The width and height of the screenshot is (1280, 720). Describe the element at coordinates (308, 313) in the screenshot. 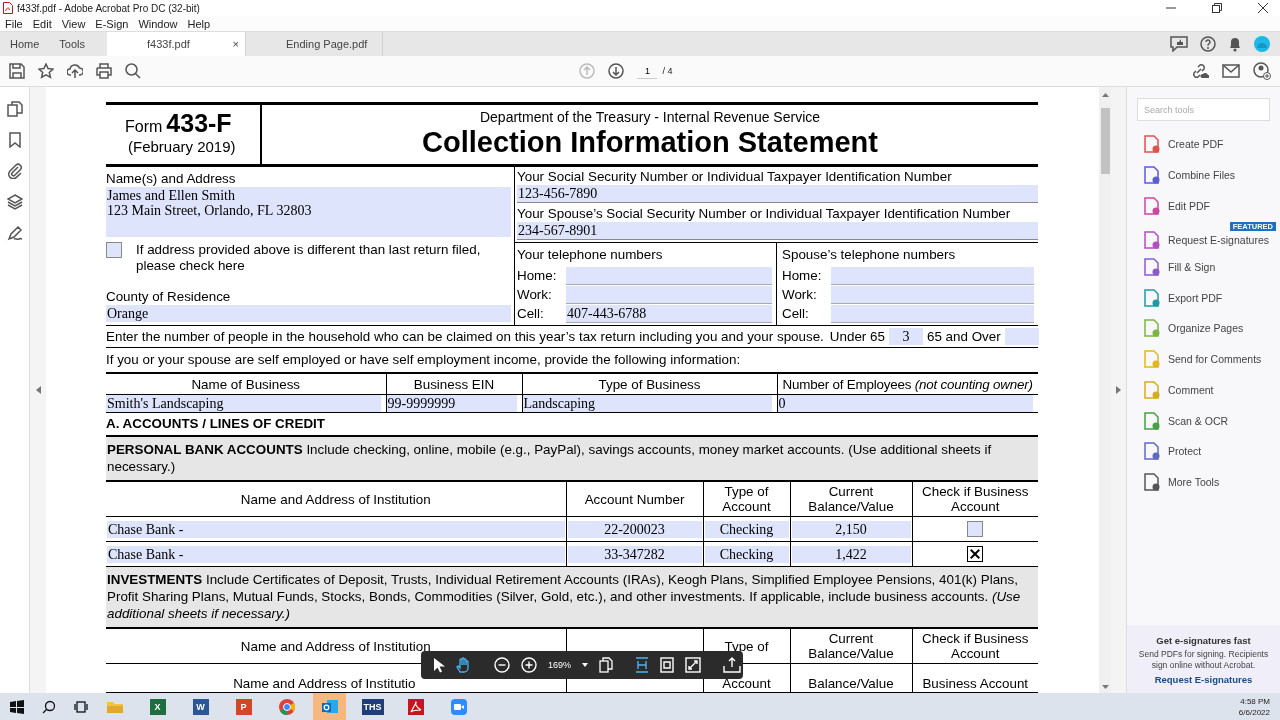

I see `text-field: Orange` at that location.